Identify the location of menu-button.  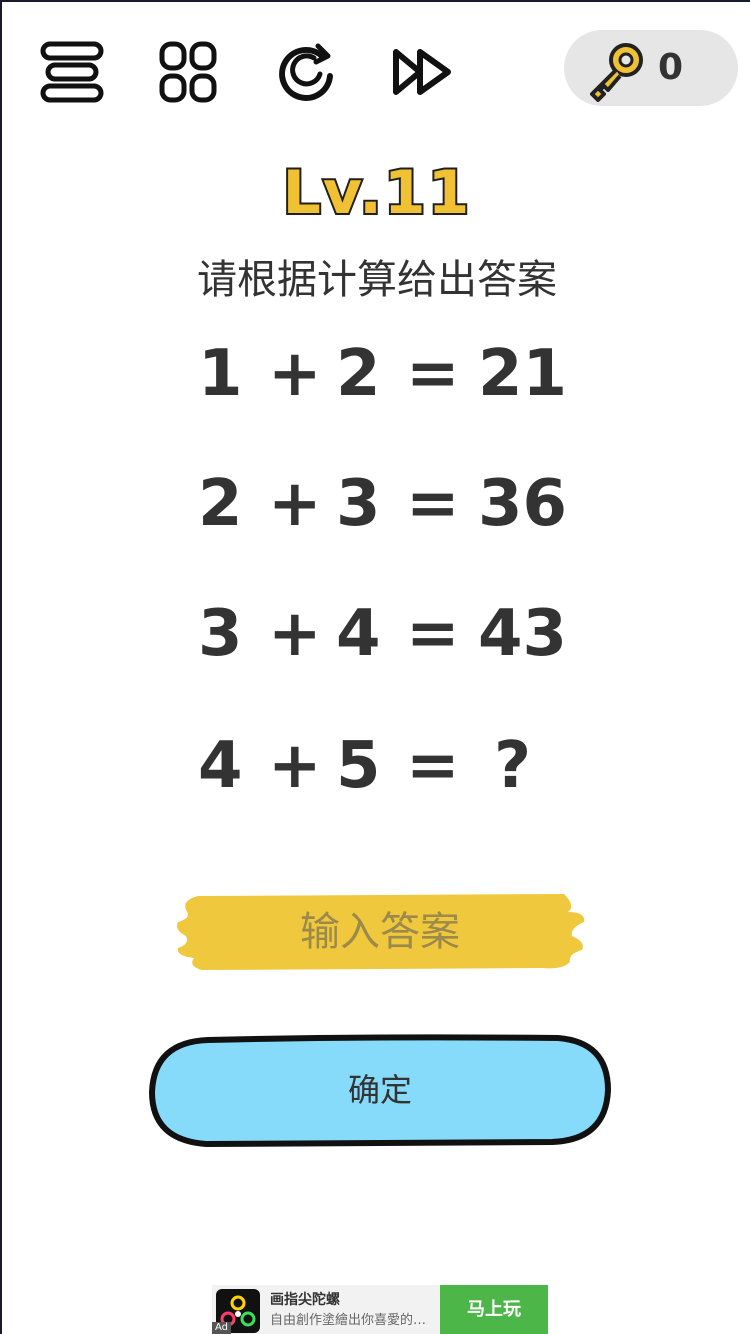
(72, 72).